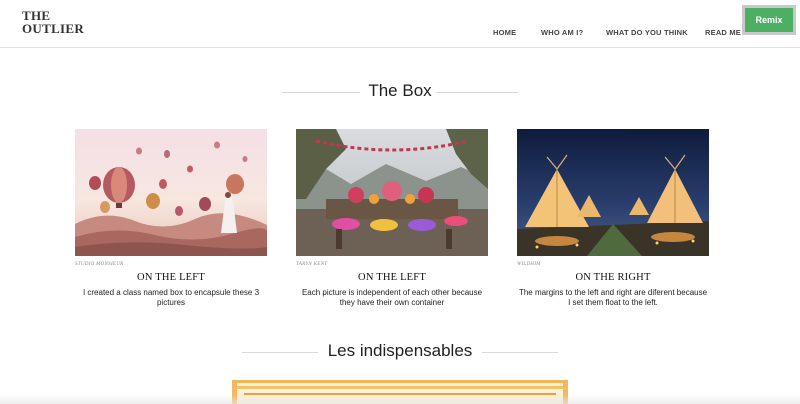 This screenshot has width=800, height=404. What do you see at coordinates (312, 264) in the screenshot?
I see `card-credit: TARYN KENT` at bounding box center [312, 264].